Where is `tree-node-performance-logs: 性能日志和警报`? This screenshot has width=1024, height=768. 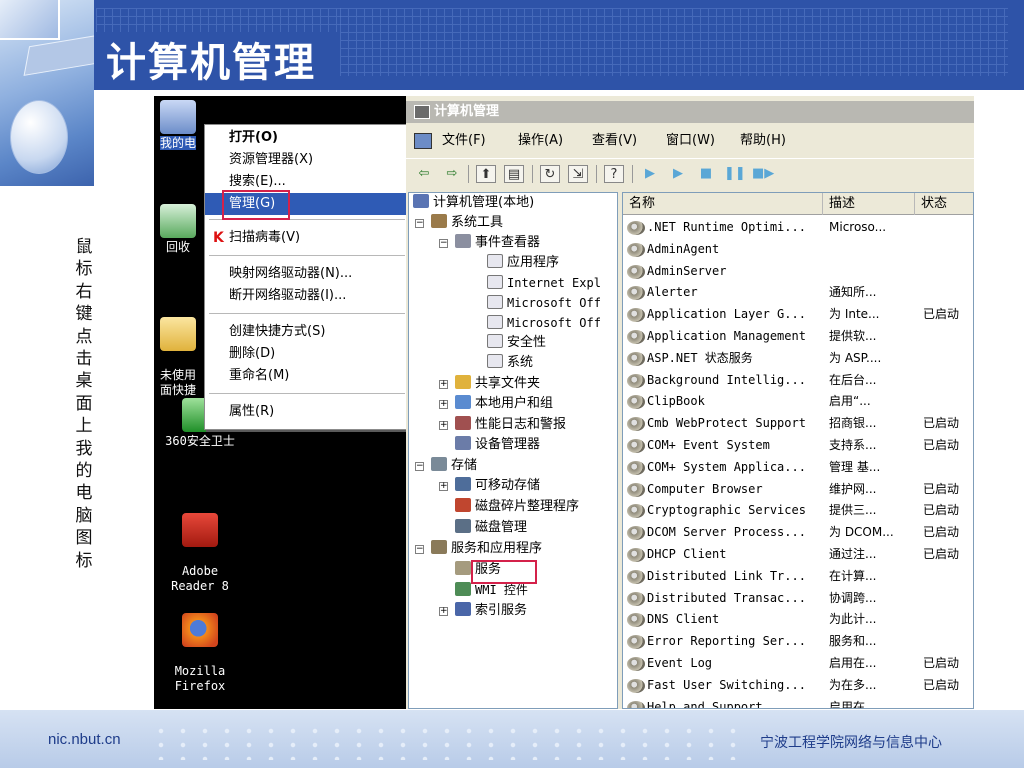
tree-node-performance-logs: 性能日志和警报 is located at coordinates (510, 425).